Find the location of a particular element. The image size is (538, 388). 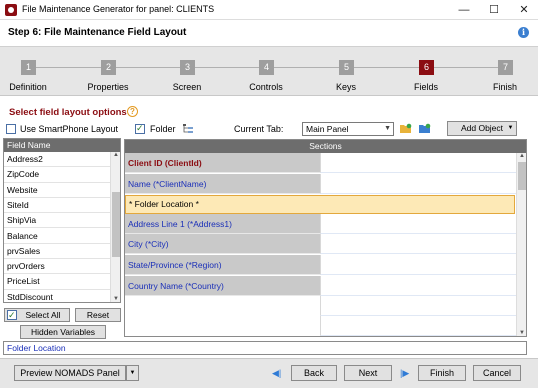

current-tab-value: Main Panel is located at coordinates (327, 129).